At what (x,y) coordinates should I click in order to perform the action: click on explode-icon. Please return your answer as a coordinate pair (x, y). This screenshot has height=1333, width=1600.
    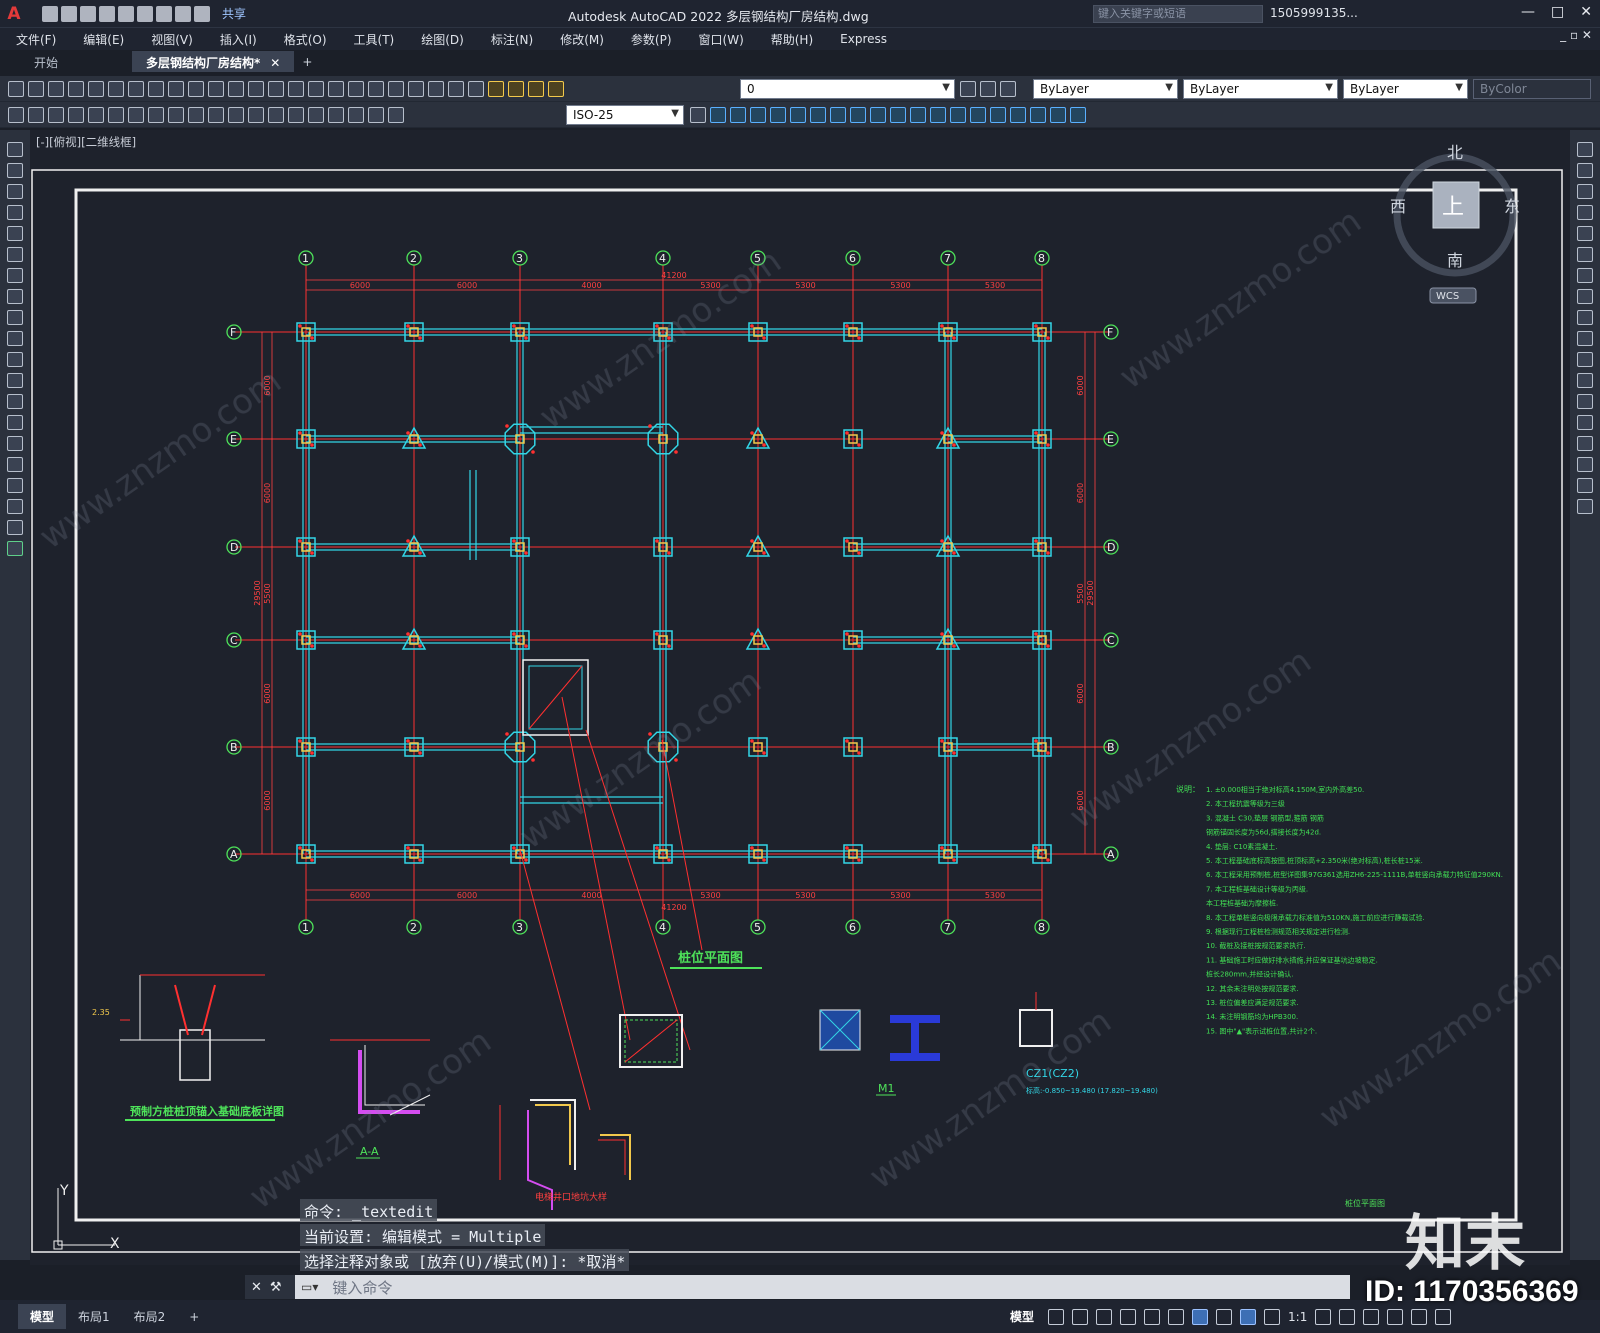
    Looking at the image, I should click on (1018, 115).